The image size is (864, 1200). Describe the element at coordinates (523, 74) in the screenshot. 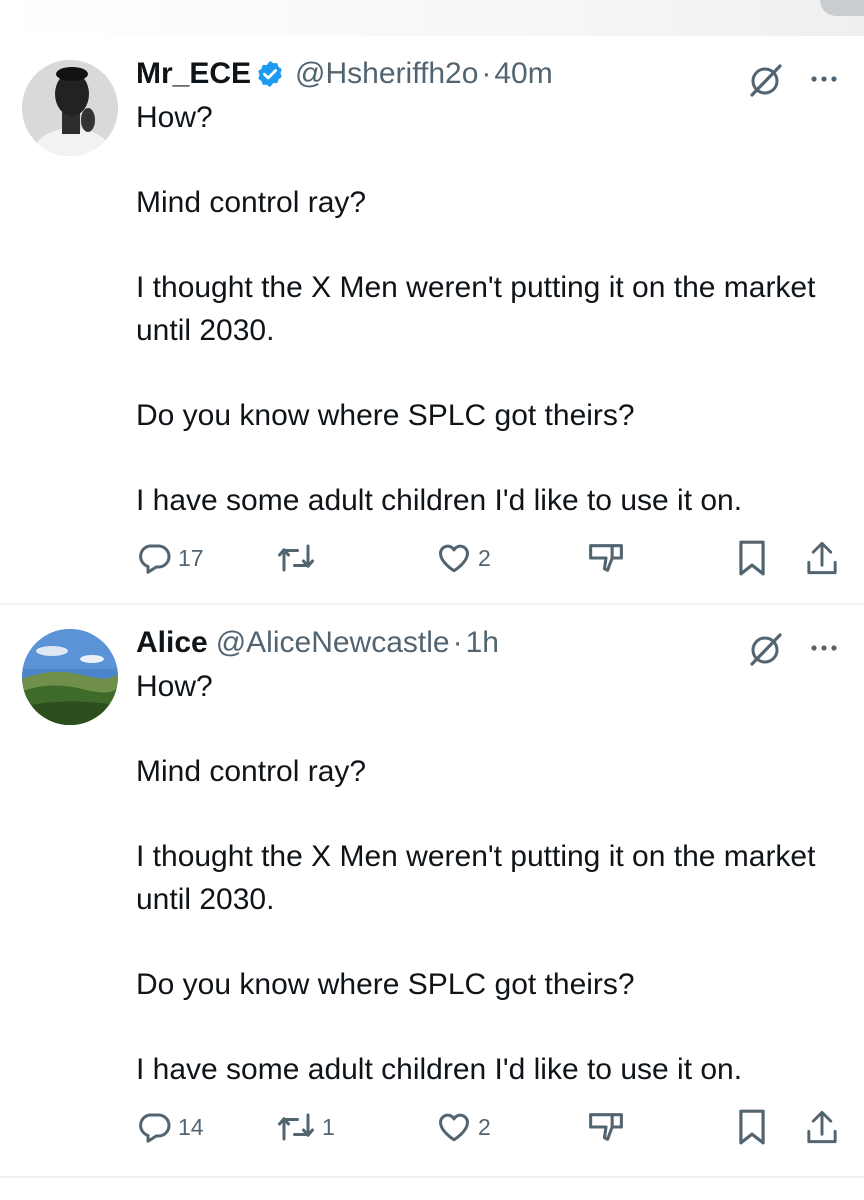

I see `timestamp: 40m` at that location.